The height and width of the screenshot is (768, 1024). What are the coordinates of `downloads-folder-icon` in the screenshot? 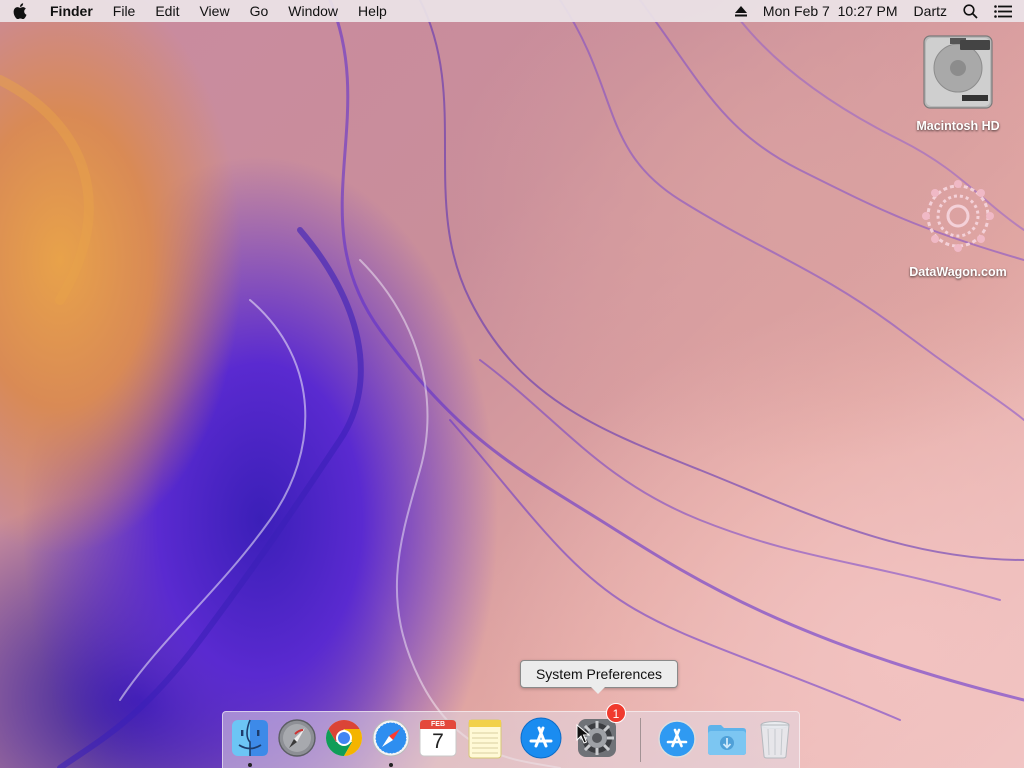 It's located at (727, 740).